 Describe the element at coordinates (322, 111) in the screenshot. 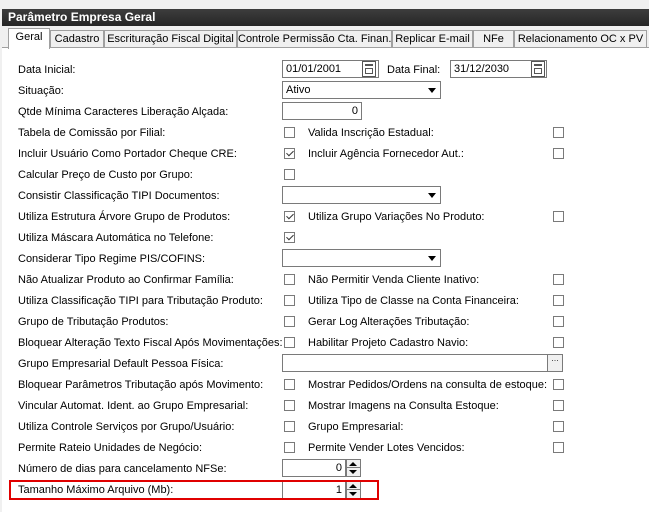

I see `qtde-input: 0` at that location.